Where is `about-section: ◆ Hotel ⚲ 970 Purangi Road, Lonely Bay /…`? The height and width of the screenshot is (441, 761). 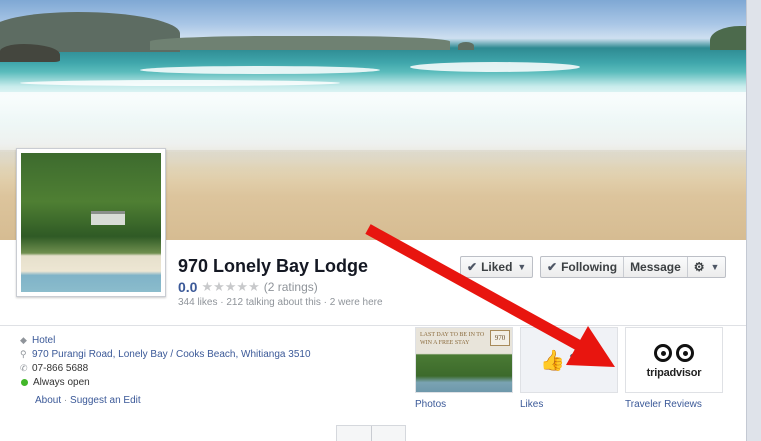
about-section: ◆ Hotel ⚲ 970 Purangi Road, Lonely Bay /… is located at coordinates (165, 361).